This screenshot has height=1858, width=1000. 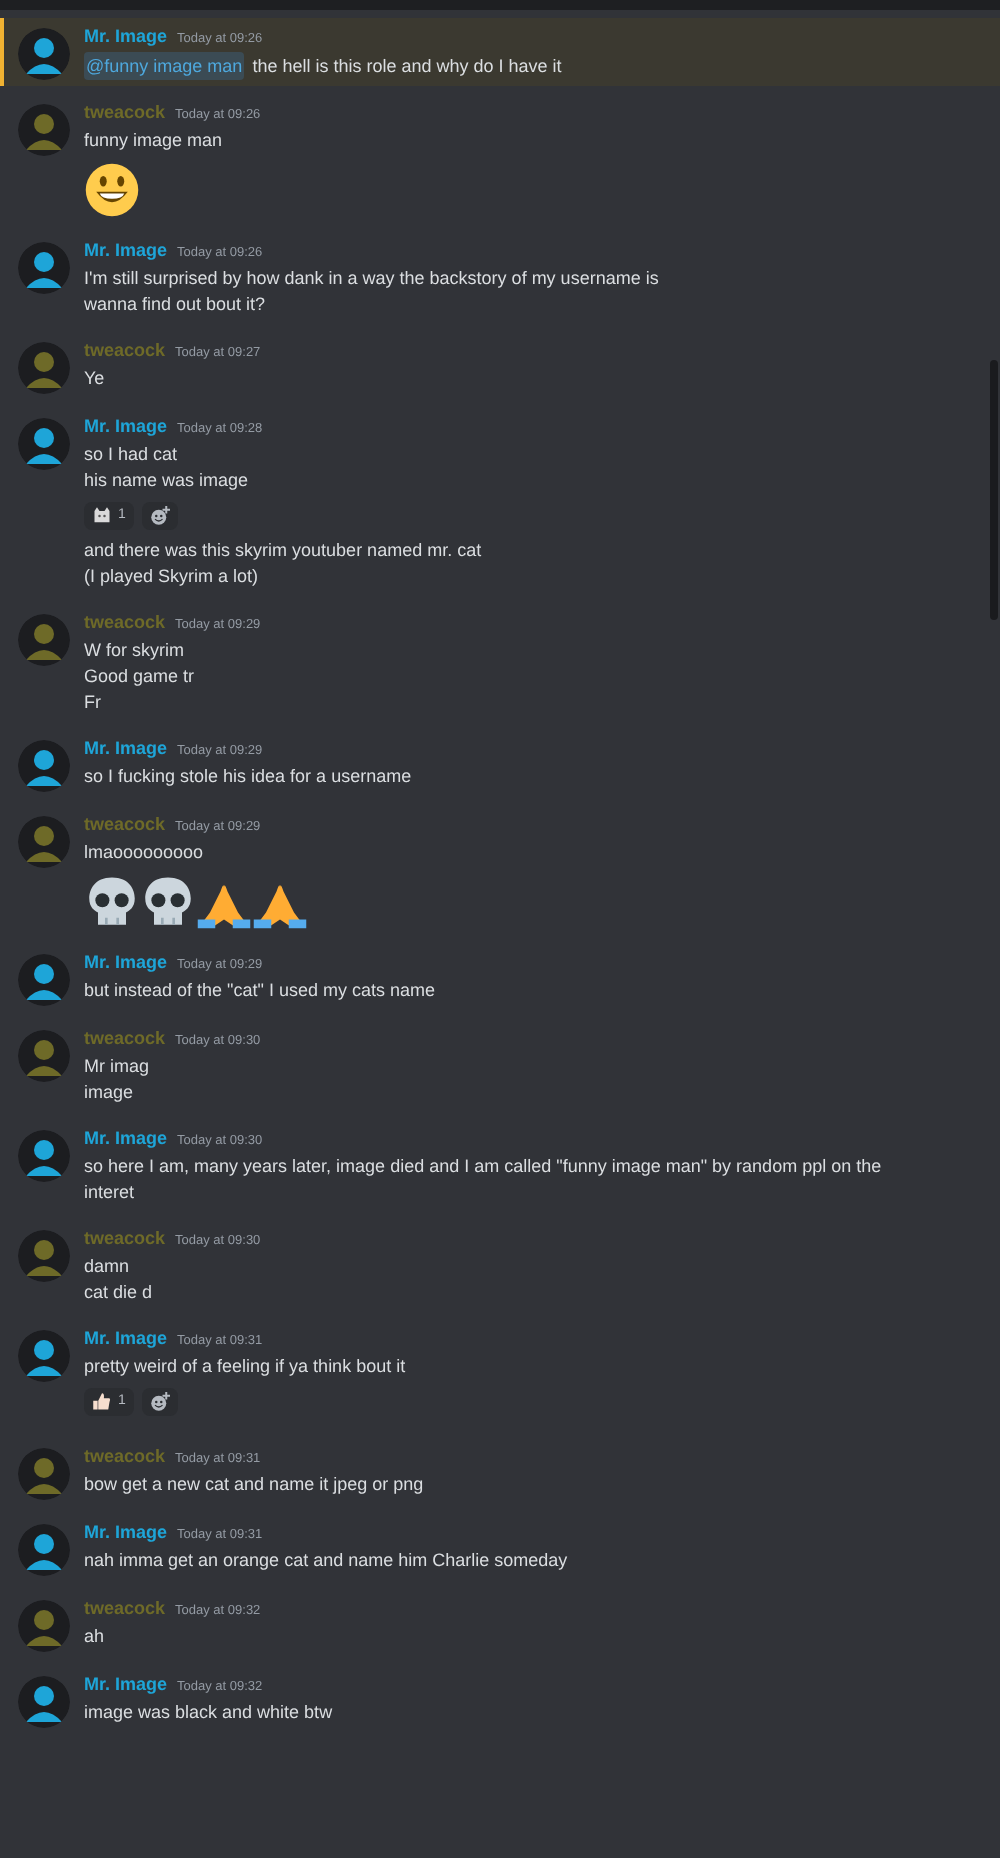 What do you see at coordinates (209, 1713) in the screenshot?
I see `message-text: image was black and white btw` at bounding box center [209, 1713].